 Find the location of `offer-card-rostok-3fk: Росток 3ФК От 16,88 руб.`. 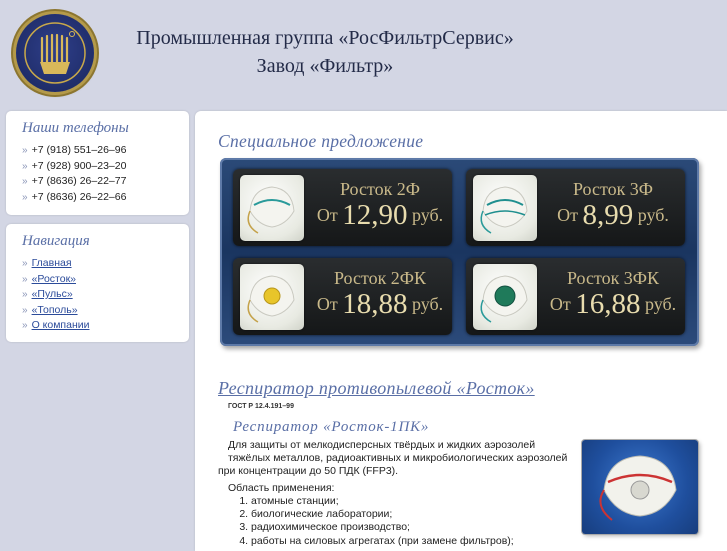

offer-card-rostok-3fk: Росток 3ФК От 16,88 руб. is located at coordinates (575, 296).